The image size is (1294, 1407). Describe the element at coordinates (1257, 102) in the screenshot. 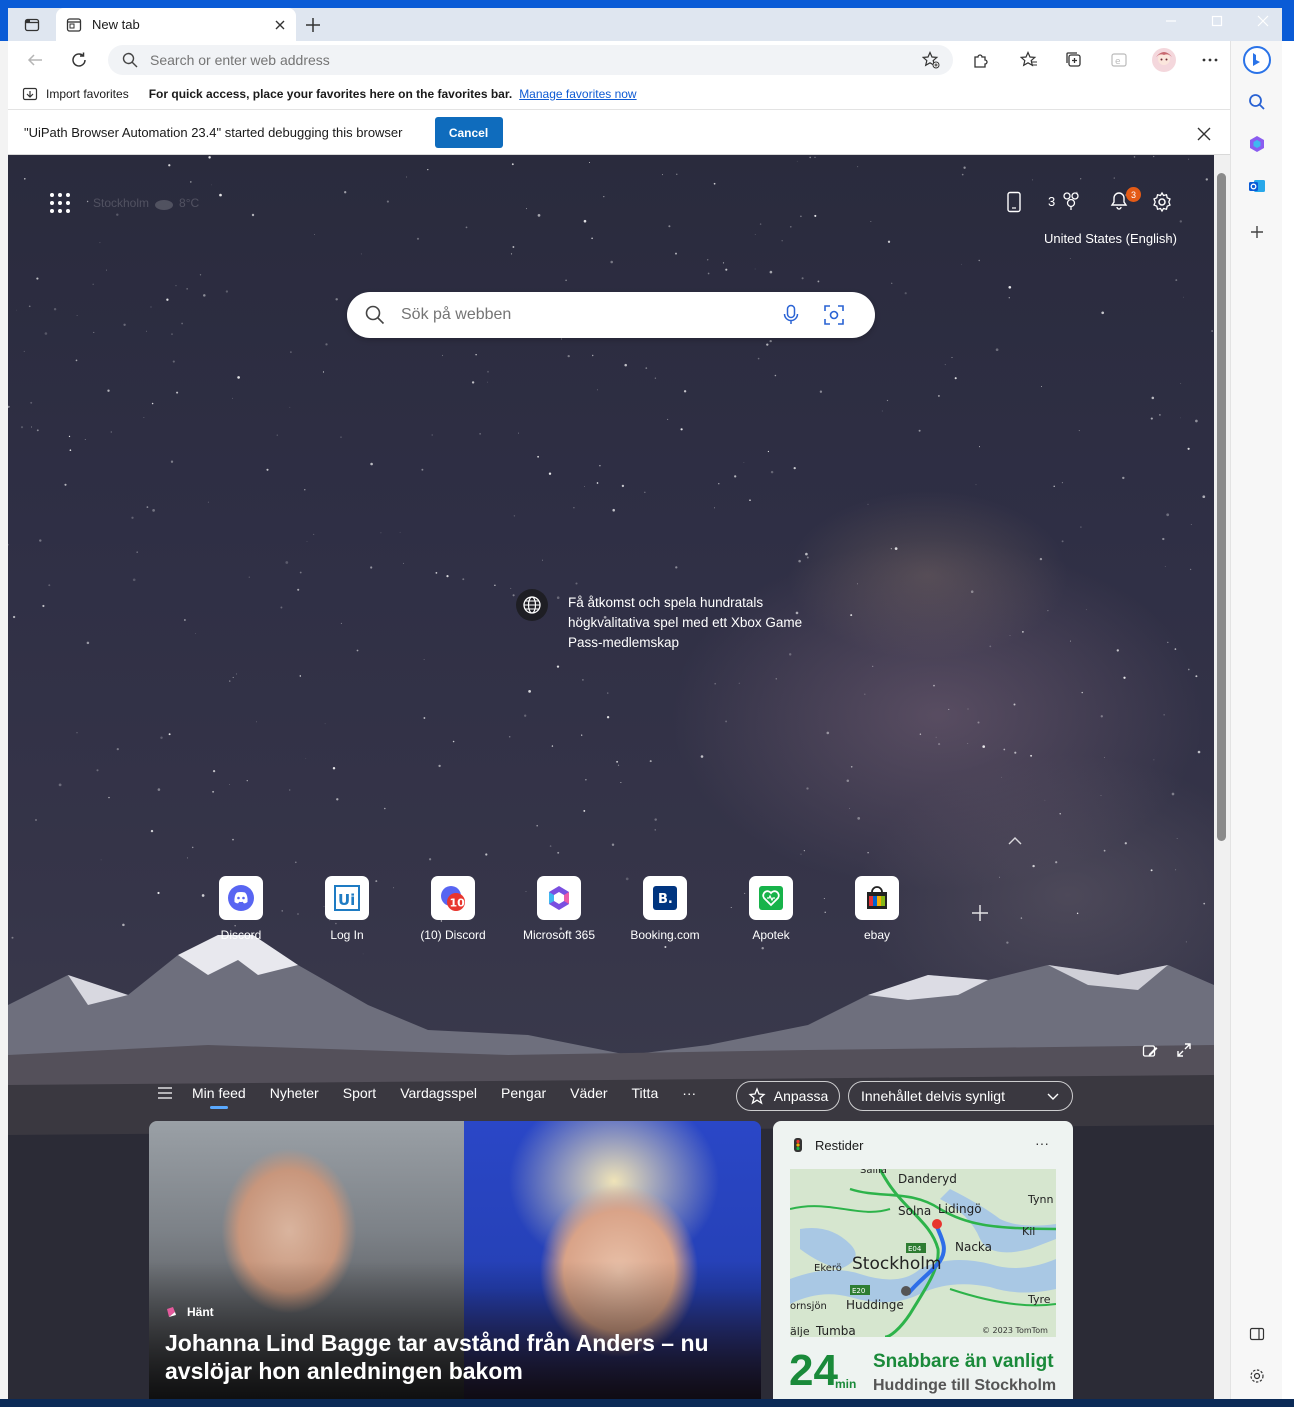

I see `sidebar-search-button` at that location.